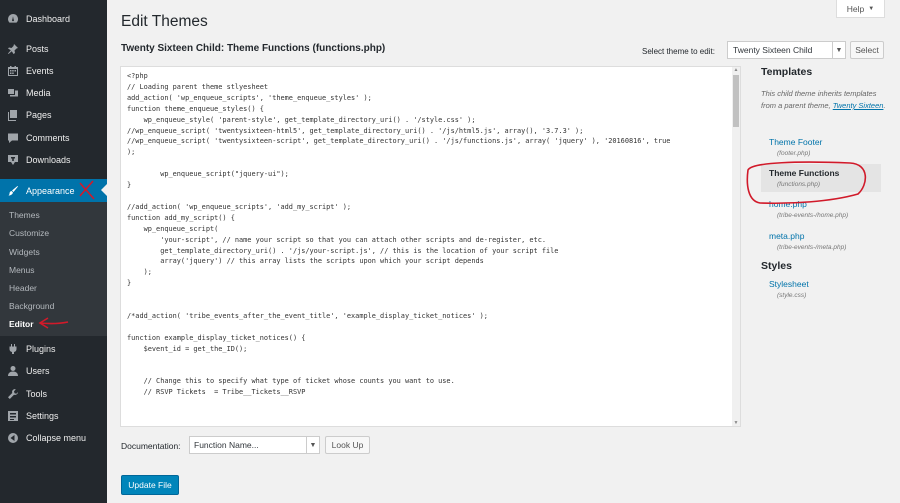  I want to click on menu-label: Tools, so click(37, 394).